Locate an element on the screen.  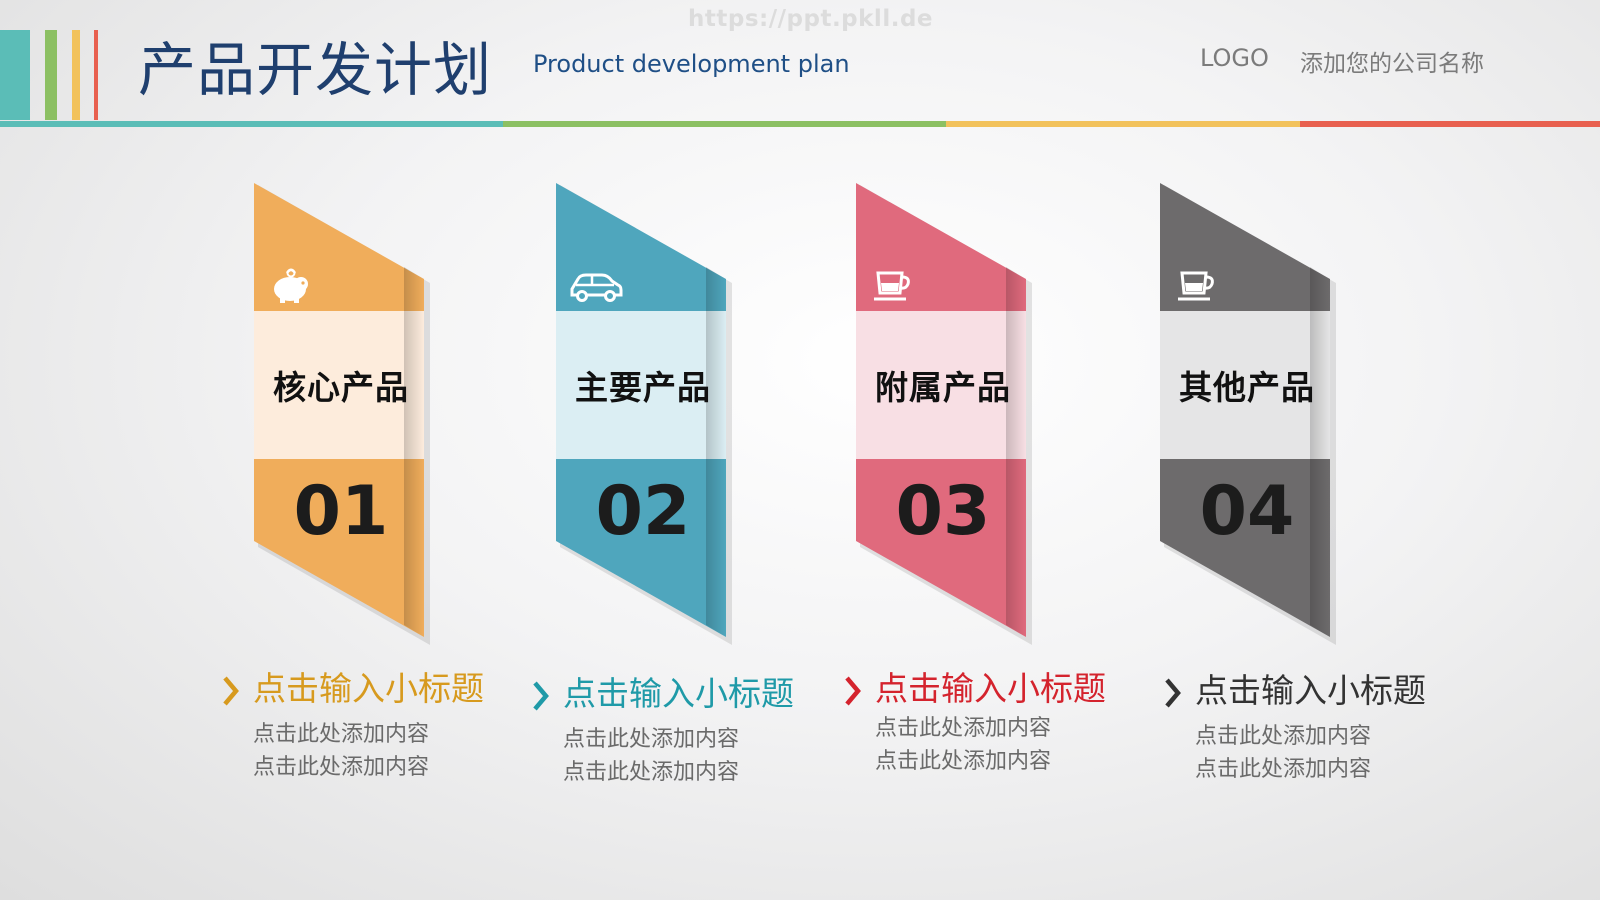
product-card-4: 其他产品 04 is located at coordinates (1248, 414).